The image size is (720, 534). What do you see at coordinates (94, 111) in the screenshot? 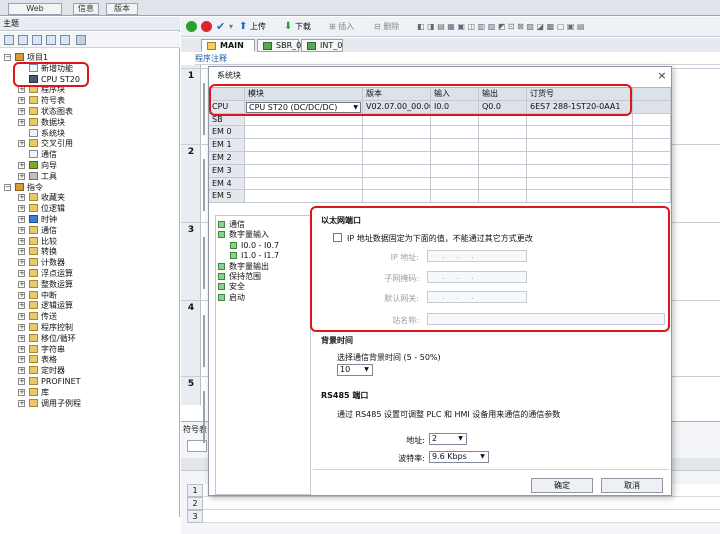
I see `tree-item: + 状态图表` at bounding box center [94, 111].